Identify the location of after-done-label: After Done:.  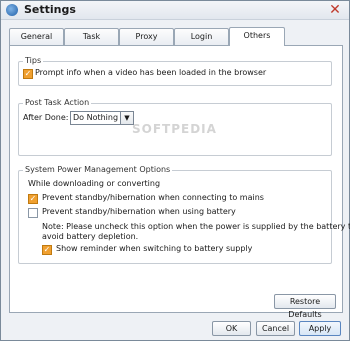
(46, 117).